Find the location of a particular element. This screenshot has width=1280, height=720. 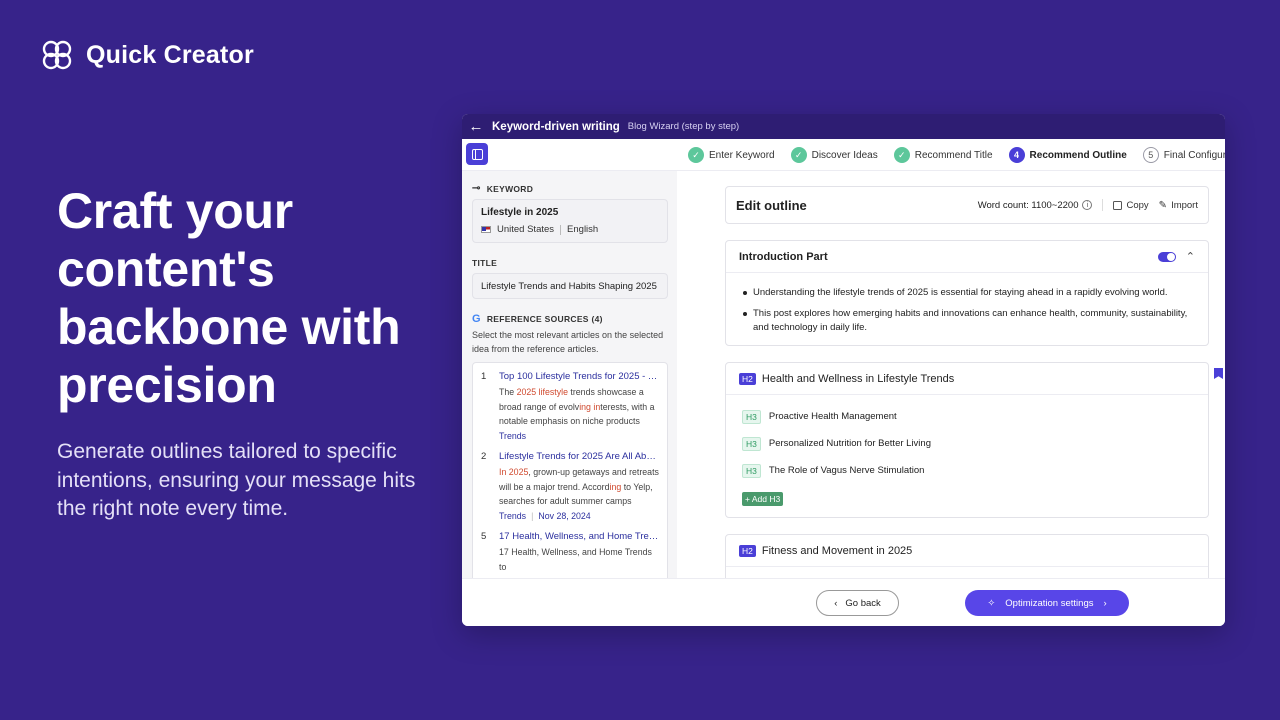

refs-label: REFERENCE SOURCES (4) is located at coordinates (544, 319).